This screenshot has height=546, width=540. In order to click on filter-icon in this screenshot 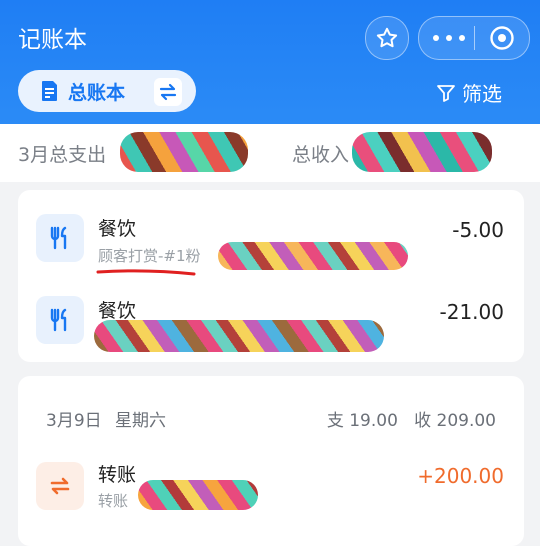, I will do `click(446, 93)`.